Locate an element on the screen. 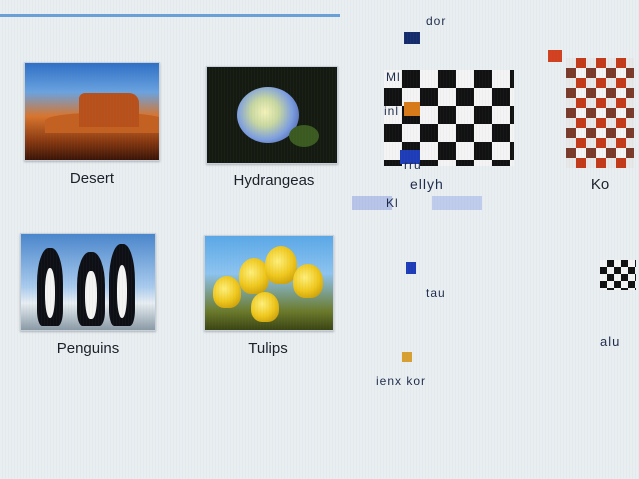  glitch-text: inl is located at coordinates (392, 111).